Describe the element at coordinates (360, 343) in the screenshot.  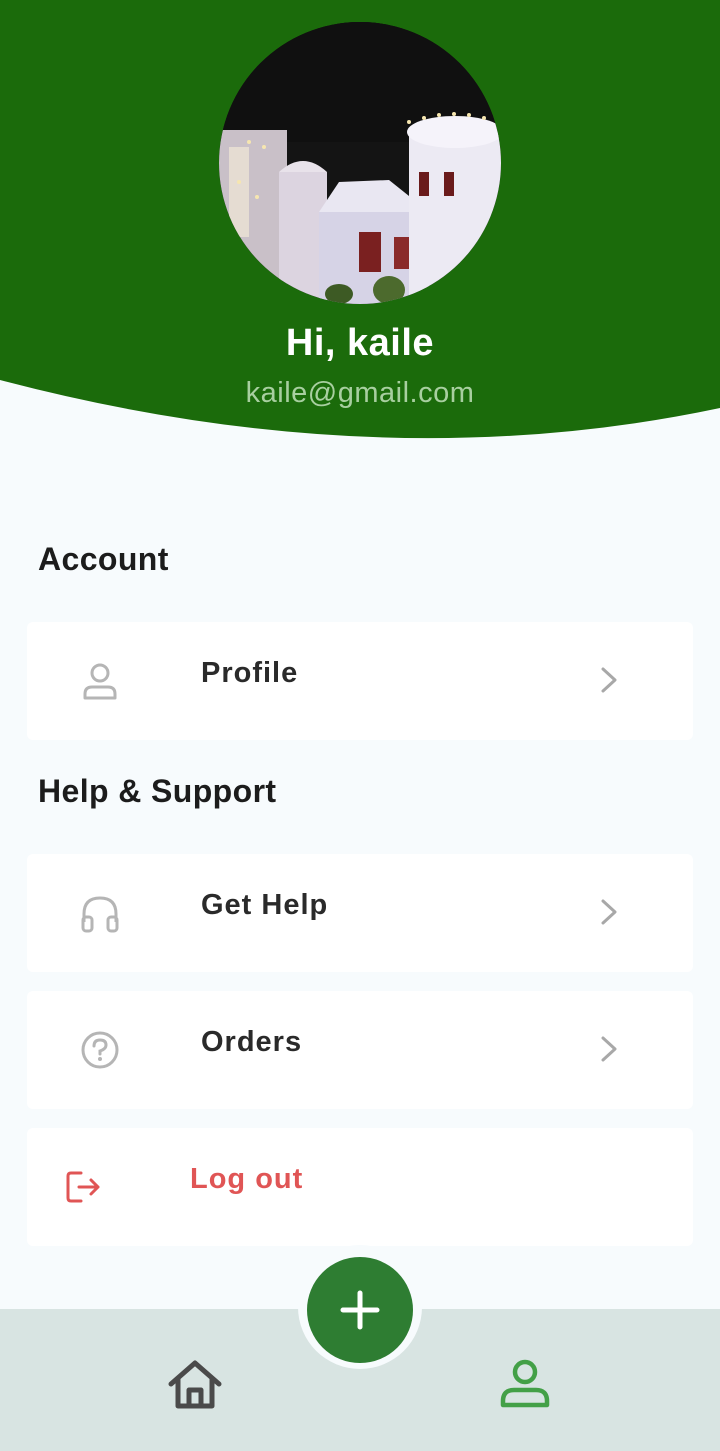
I see `greeting-text: Hi, kaile` at that location.